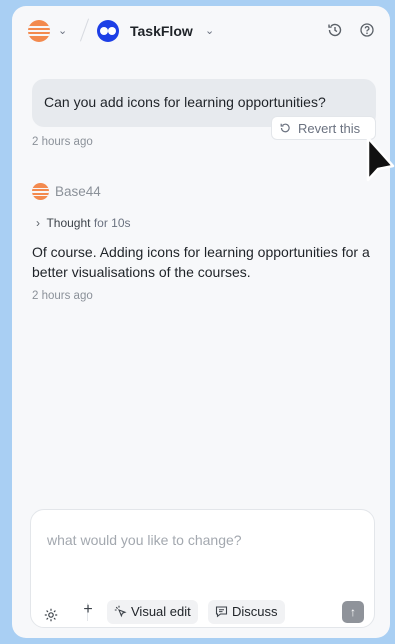 The image size is (395, 644). I want to click on user-timestamp: 2 hours ago, so click(62, 142).